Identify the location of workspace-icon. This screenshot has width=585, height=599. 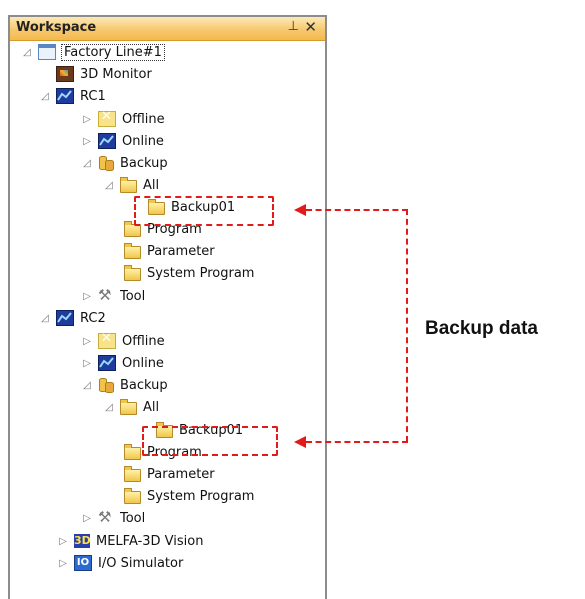
(47, 52).